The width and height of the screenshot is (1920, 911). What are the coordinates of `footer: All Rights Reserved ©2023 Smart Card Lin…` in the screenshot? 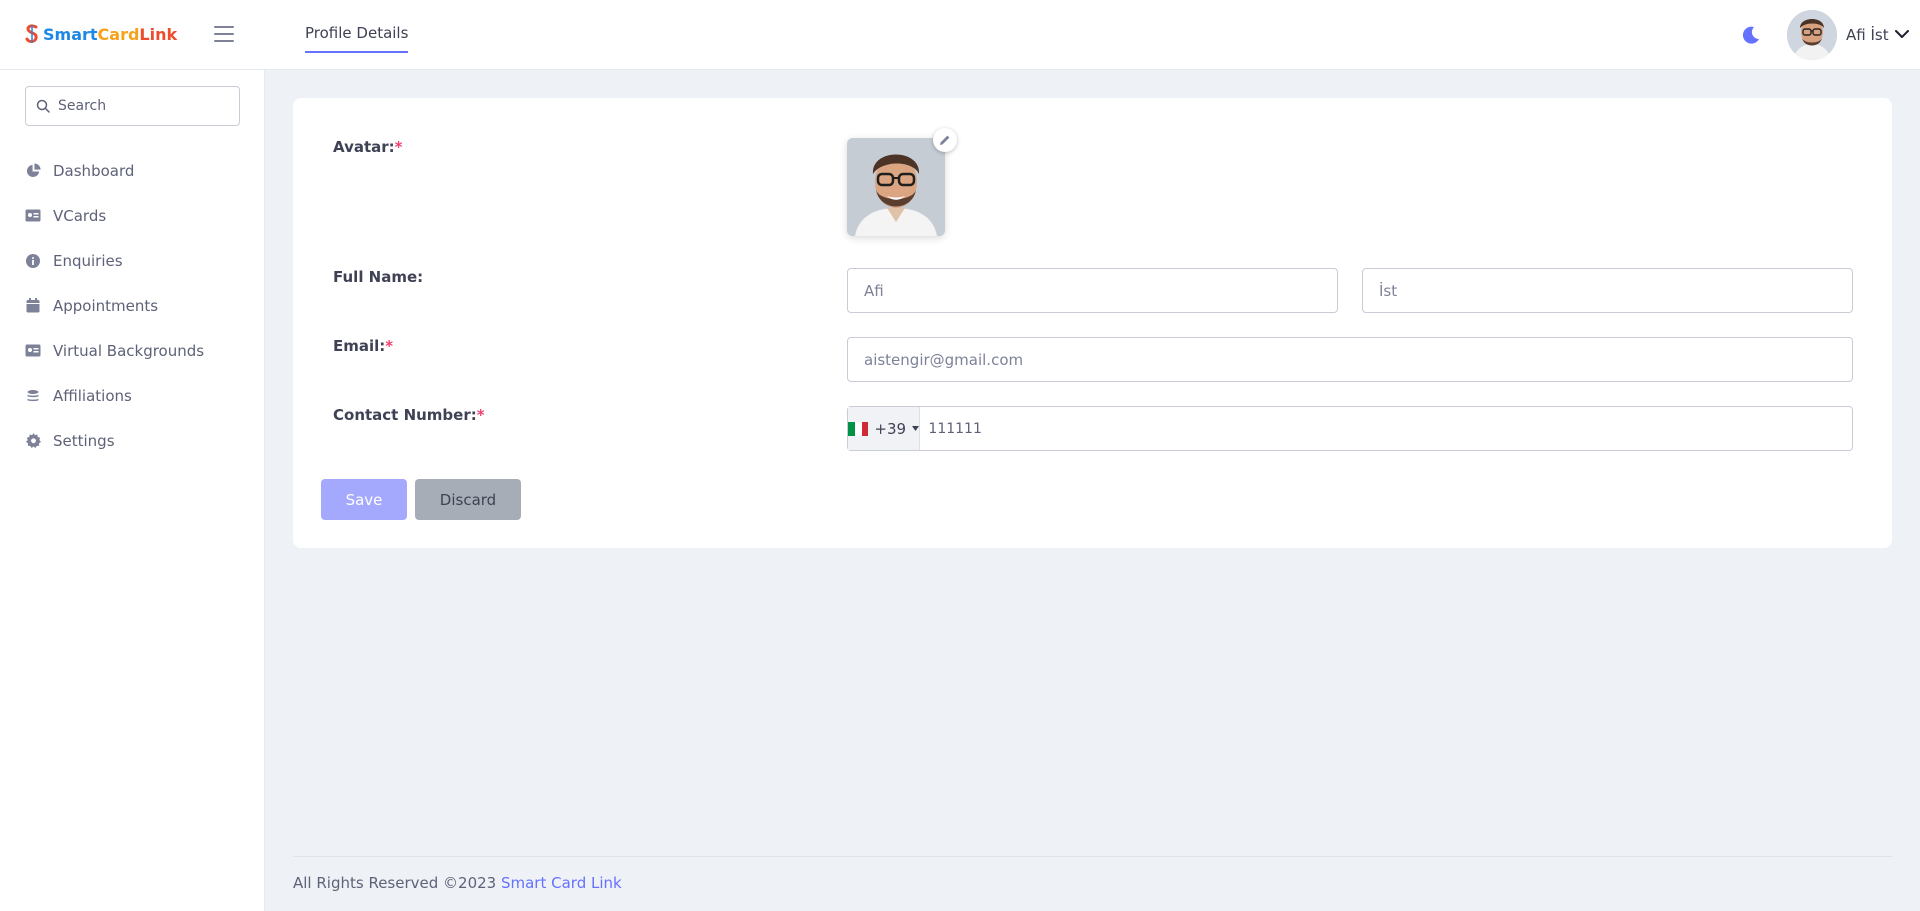 It's located at (457, 883).